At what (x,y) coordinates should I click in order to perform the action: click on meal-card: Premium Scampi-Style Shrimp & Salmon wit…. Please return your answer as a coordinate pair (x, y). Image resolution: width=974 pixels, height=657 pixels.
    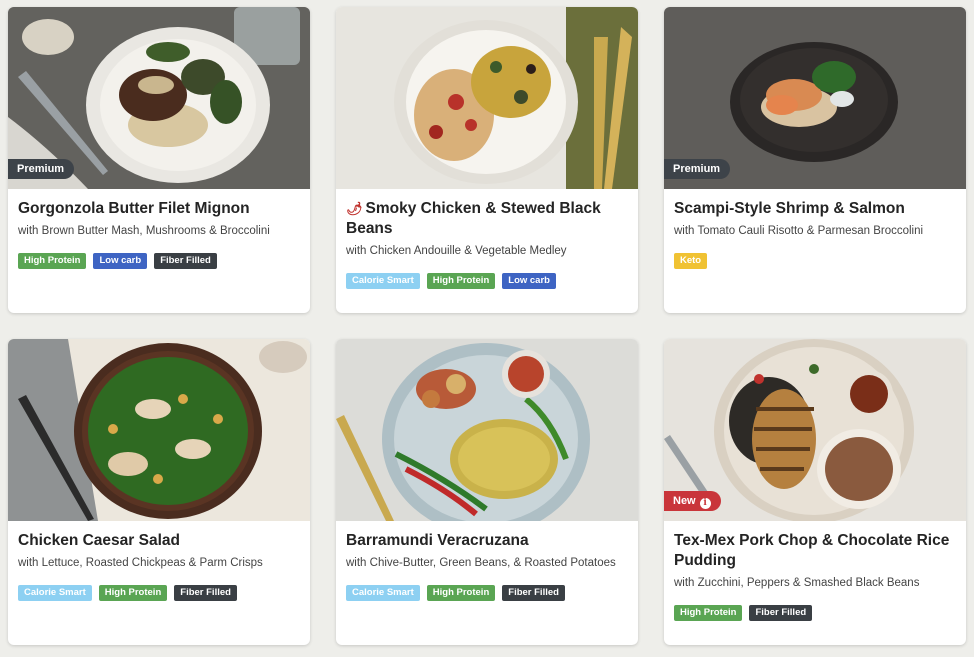
    Looking at the image, I should click on (815, 160).